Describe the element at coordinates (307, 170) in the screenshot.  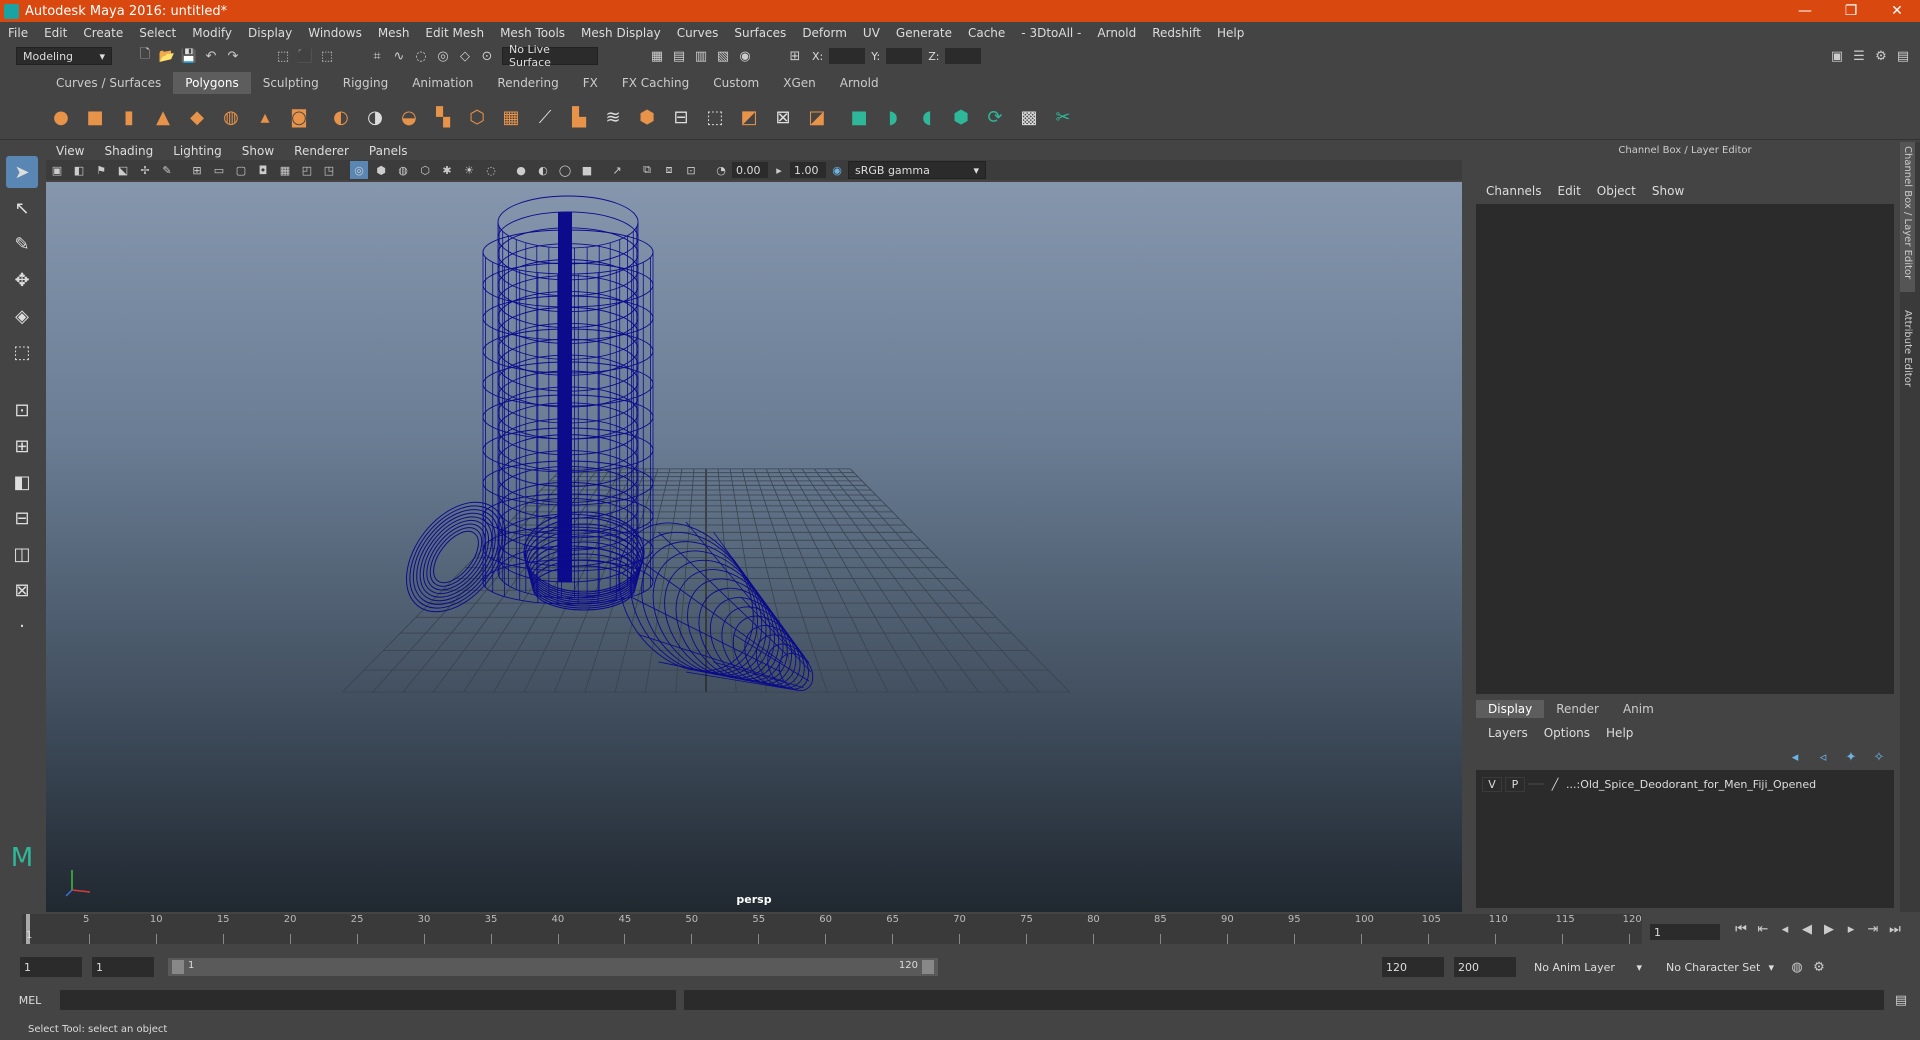
I see `safe-action-icon: ◰` at that location.